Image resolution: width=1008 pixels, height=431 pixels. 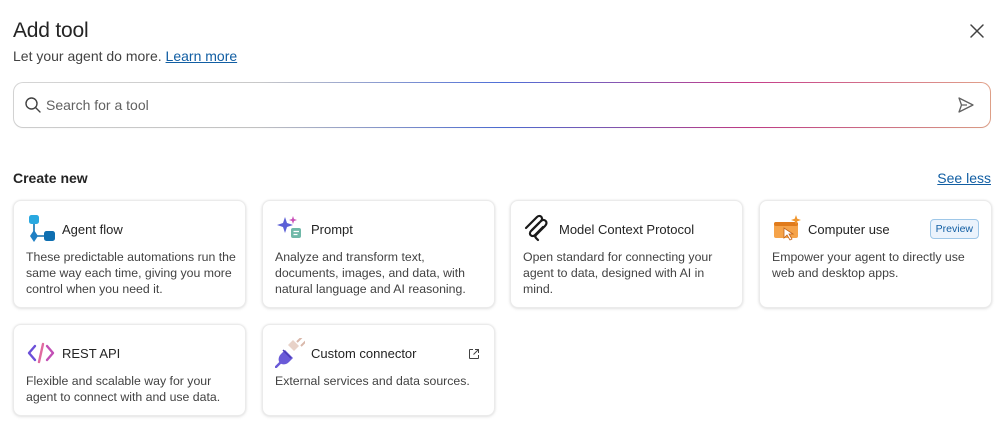 What do you see at coordinates (332, 229) in the screenshot?
I see `card-name: Prompt` at bounding box center [332, 229].